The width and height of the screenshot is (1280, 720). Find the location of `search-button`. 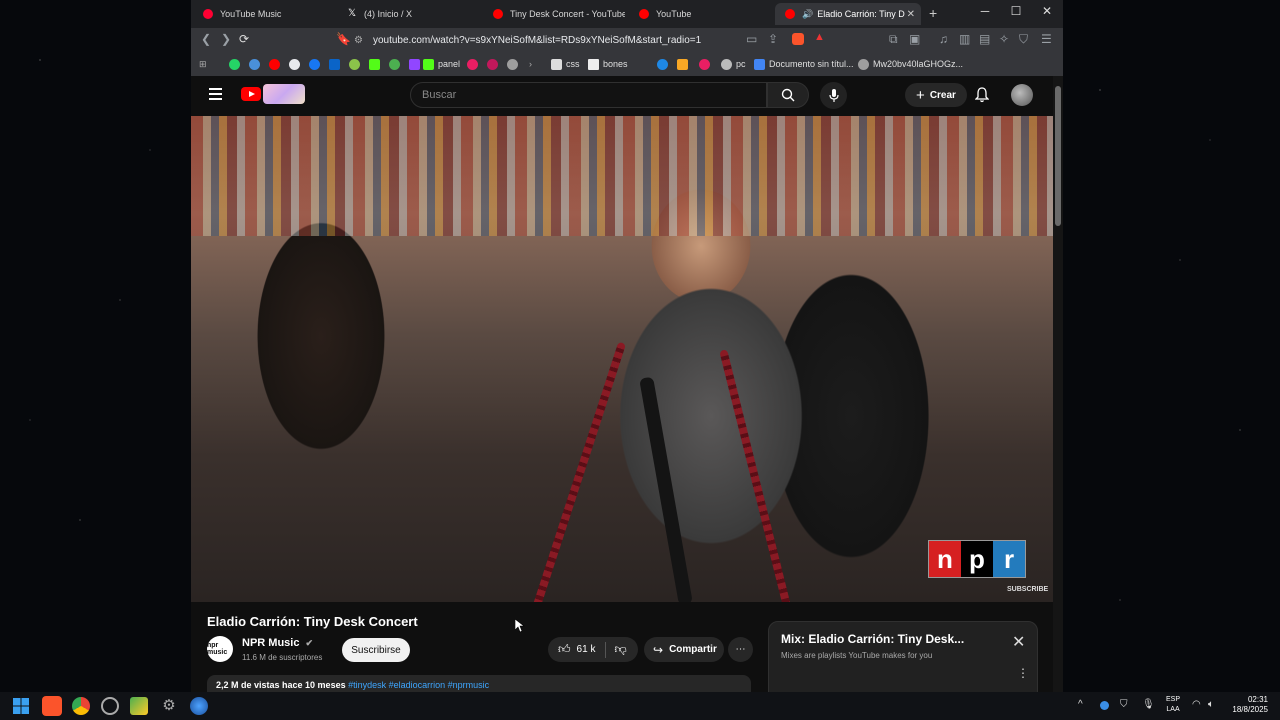

search-button is located at coordinates (788, 95).